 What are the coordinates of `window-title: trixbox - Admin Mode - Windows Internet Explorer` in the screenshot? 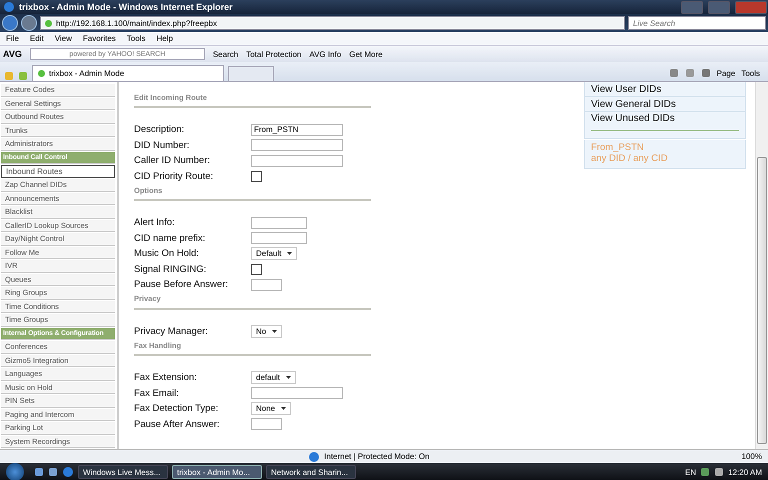 It's located at (126, 7).